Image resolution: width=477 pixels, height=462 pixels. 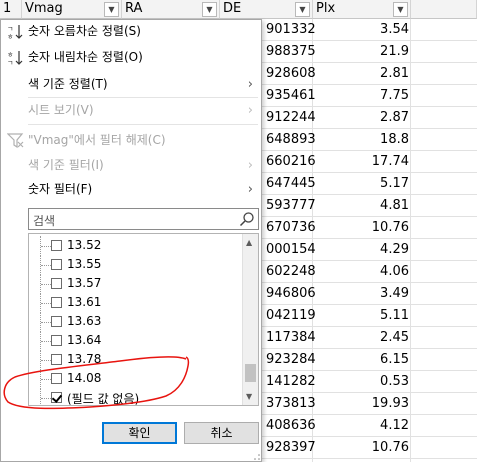 I want to click on cell-plx: 7.75, so click(x=360, y=95).